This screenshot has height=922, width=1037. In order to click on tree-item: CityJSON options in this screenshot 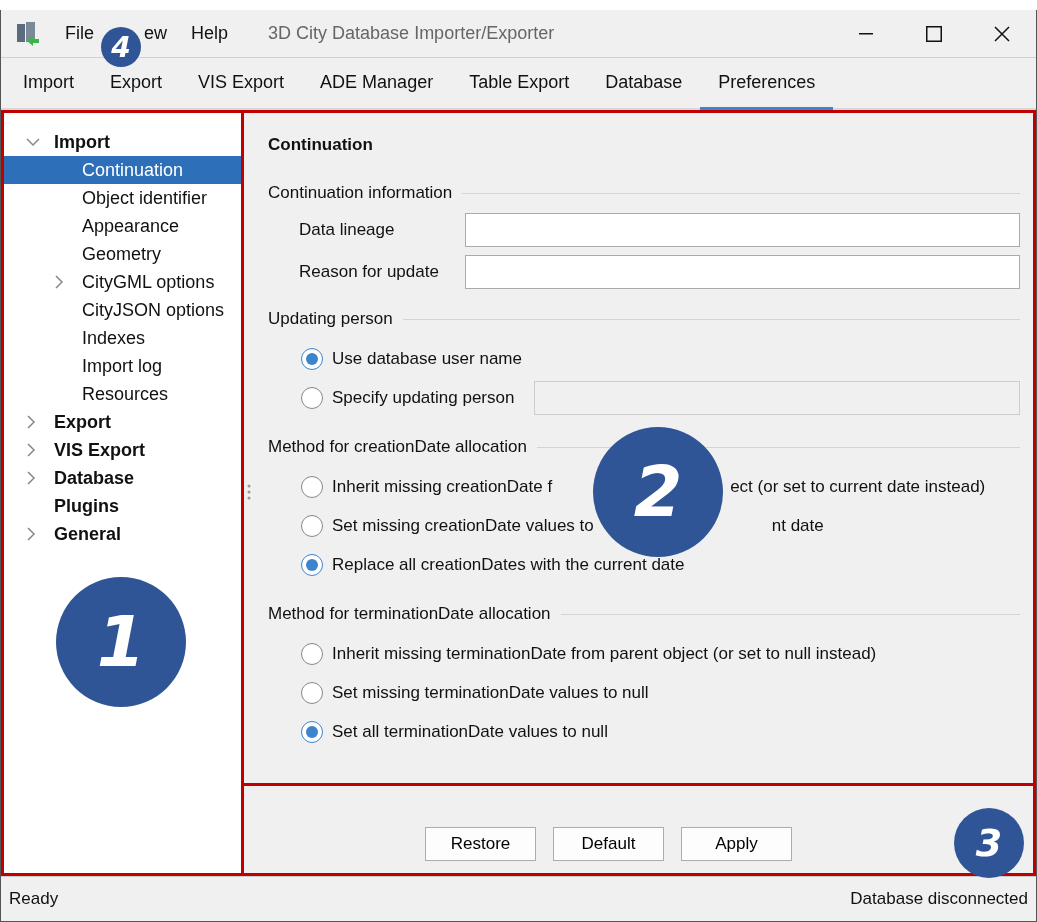, I will do `click(122, 310)`.